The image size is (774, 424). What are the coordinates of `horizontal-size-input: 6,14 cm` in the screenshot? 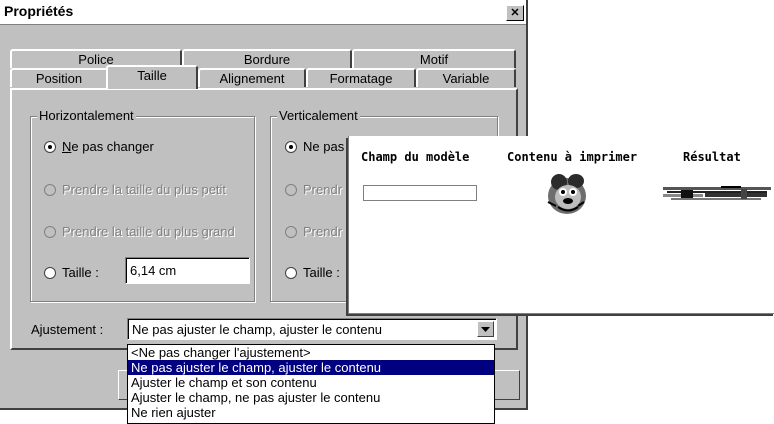 It's located at (187, 270).